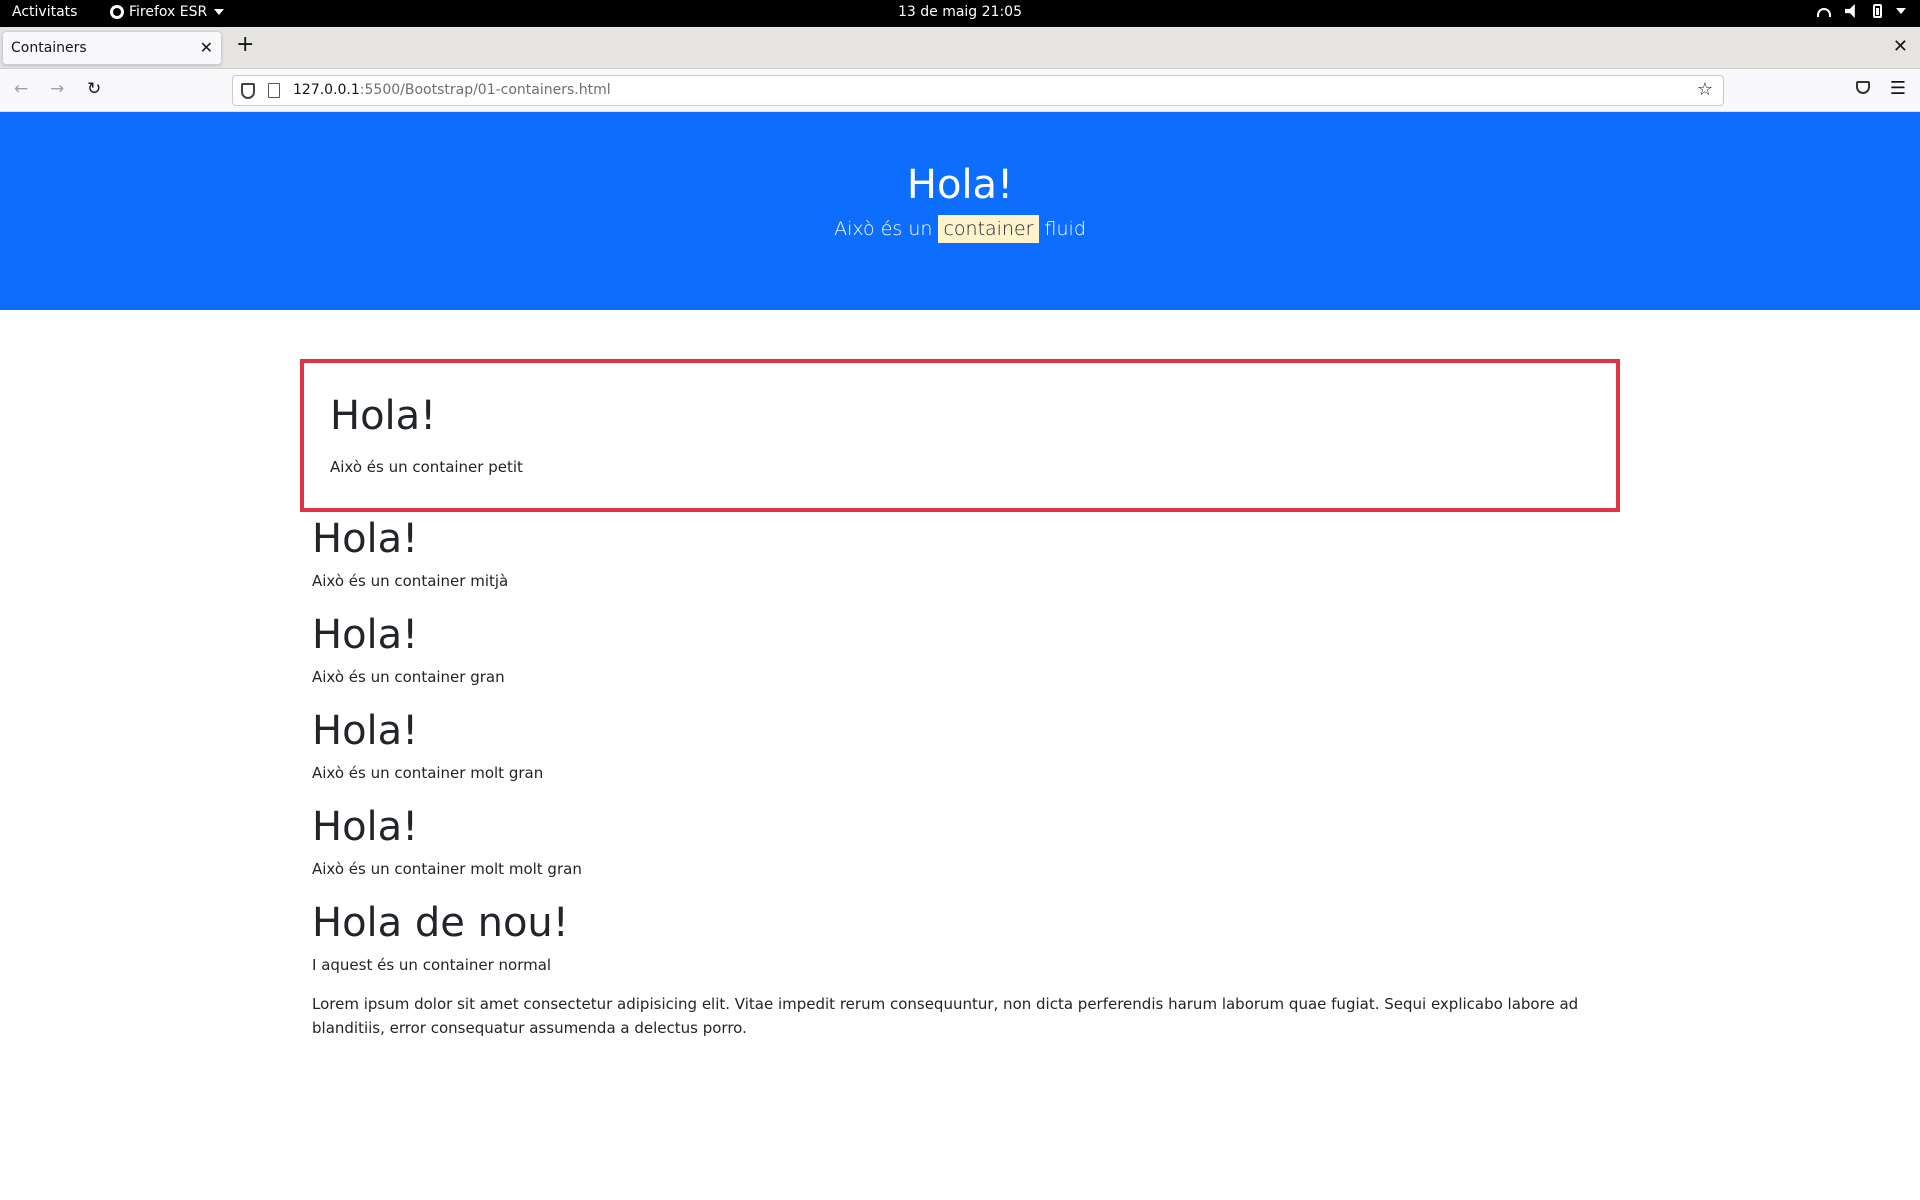 This screenshot has width=1920, height=1200. I want to click on container-sm: Hola! Això és un container petit, so click(960, 435).